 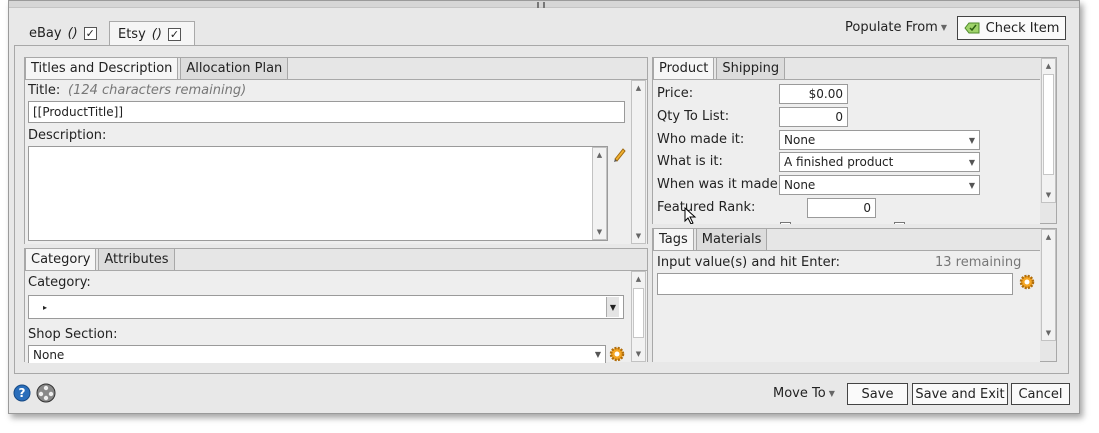 I want to click on product-panel-scrollbar: ▲ ▼, so click(x=1048, y=130).